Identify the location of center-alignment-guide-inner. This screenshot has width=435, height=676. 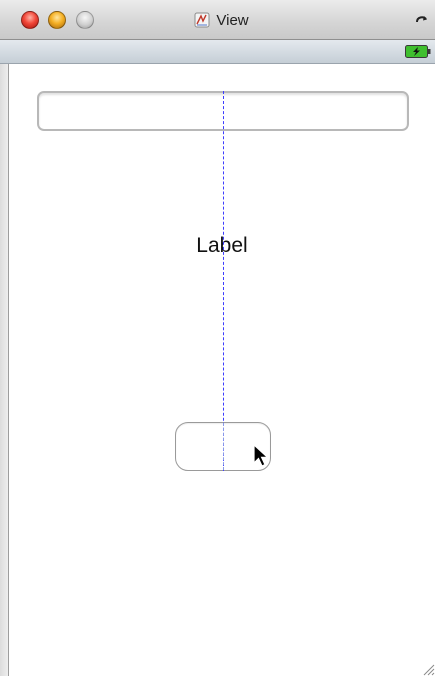
(223, 446).